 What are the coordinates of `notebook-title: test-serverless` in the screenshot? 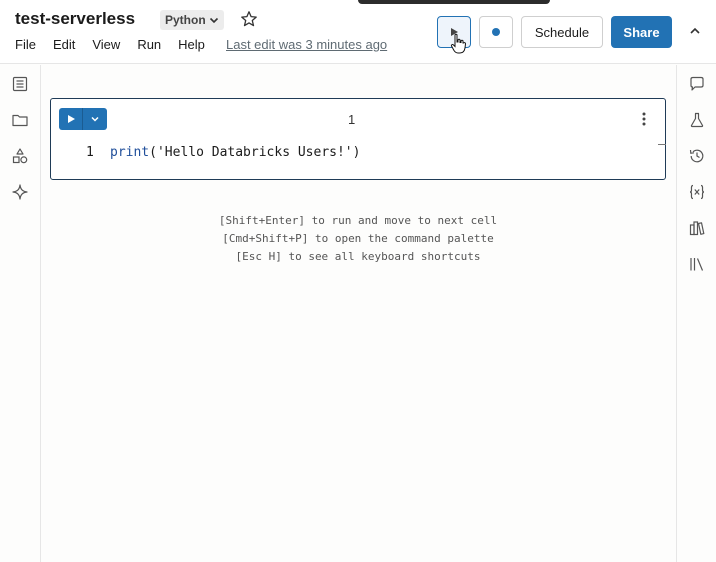 It's located at (75, 19).